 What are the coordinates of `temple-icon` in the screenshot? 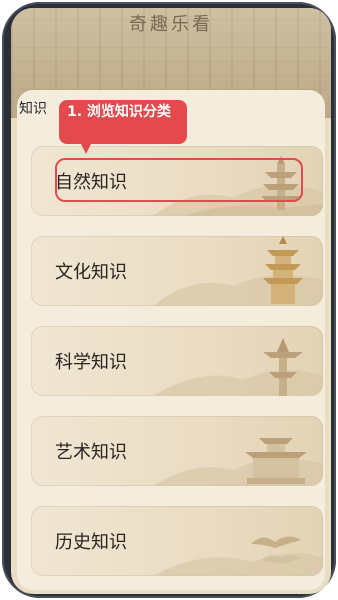 It's located at (276, 461).